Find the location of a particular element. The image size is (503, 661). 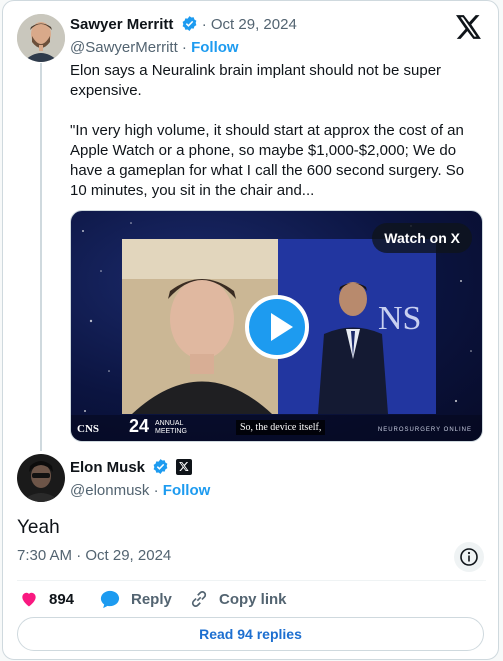

author-handle: @SawyerMerritt is located at coordinates (124, 47).